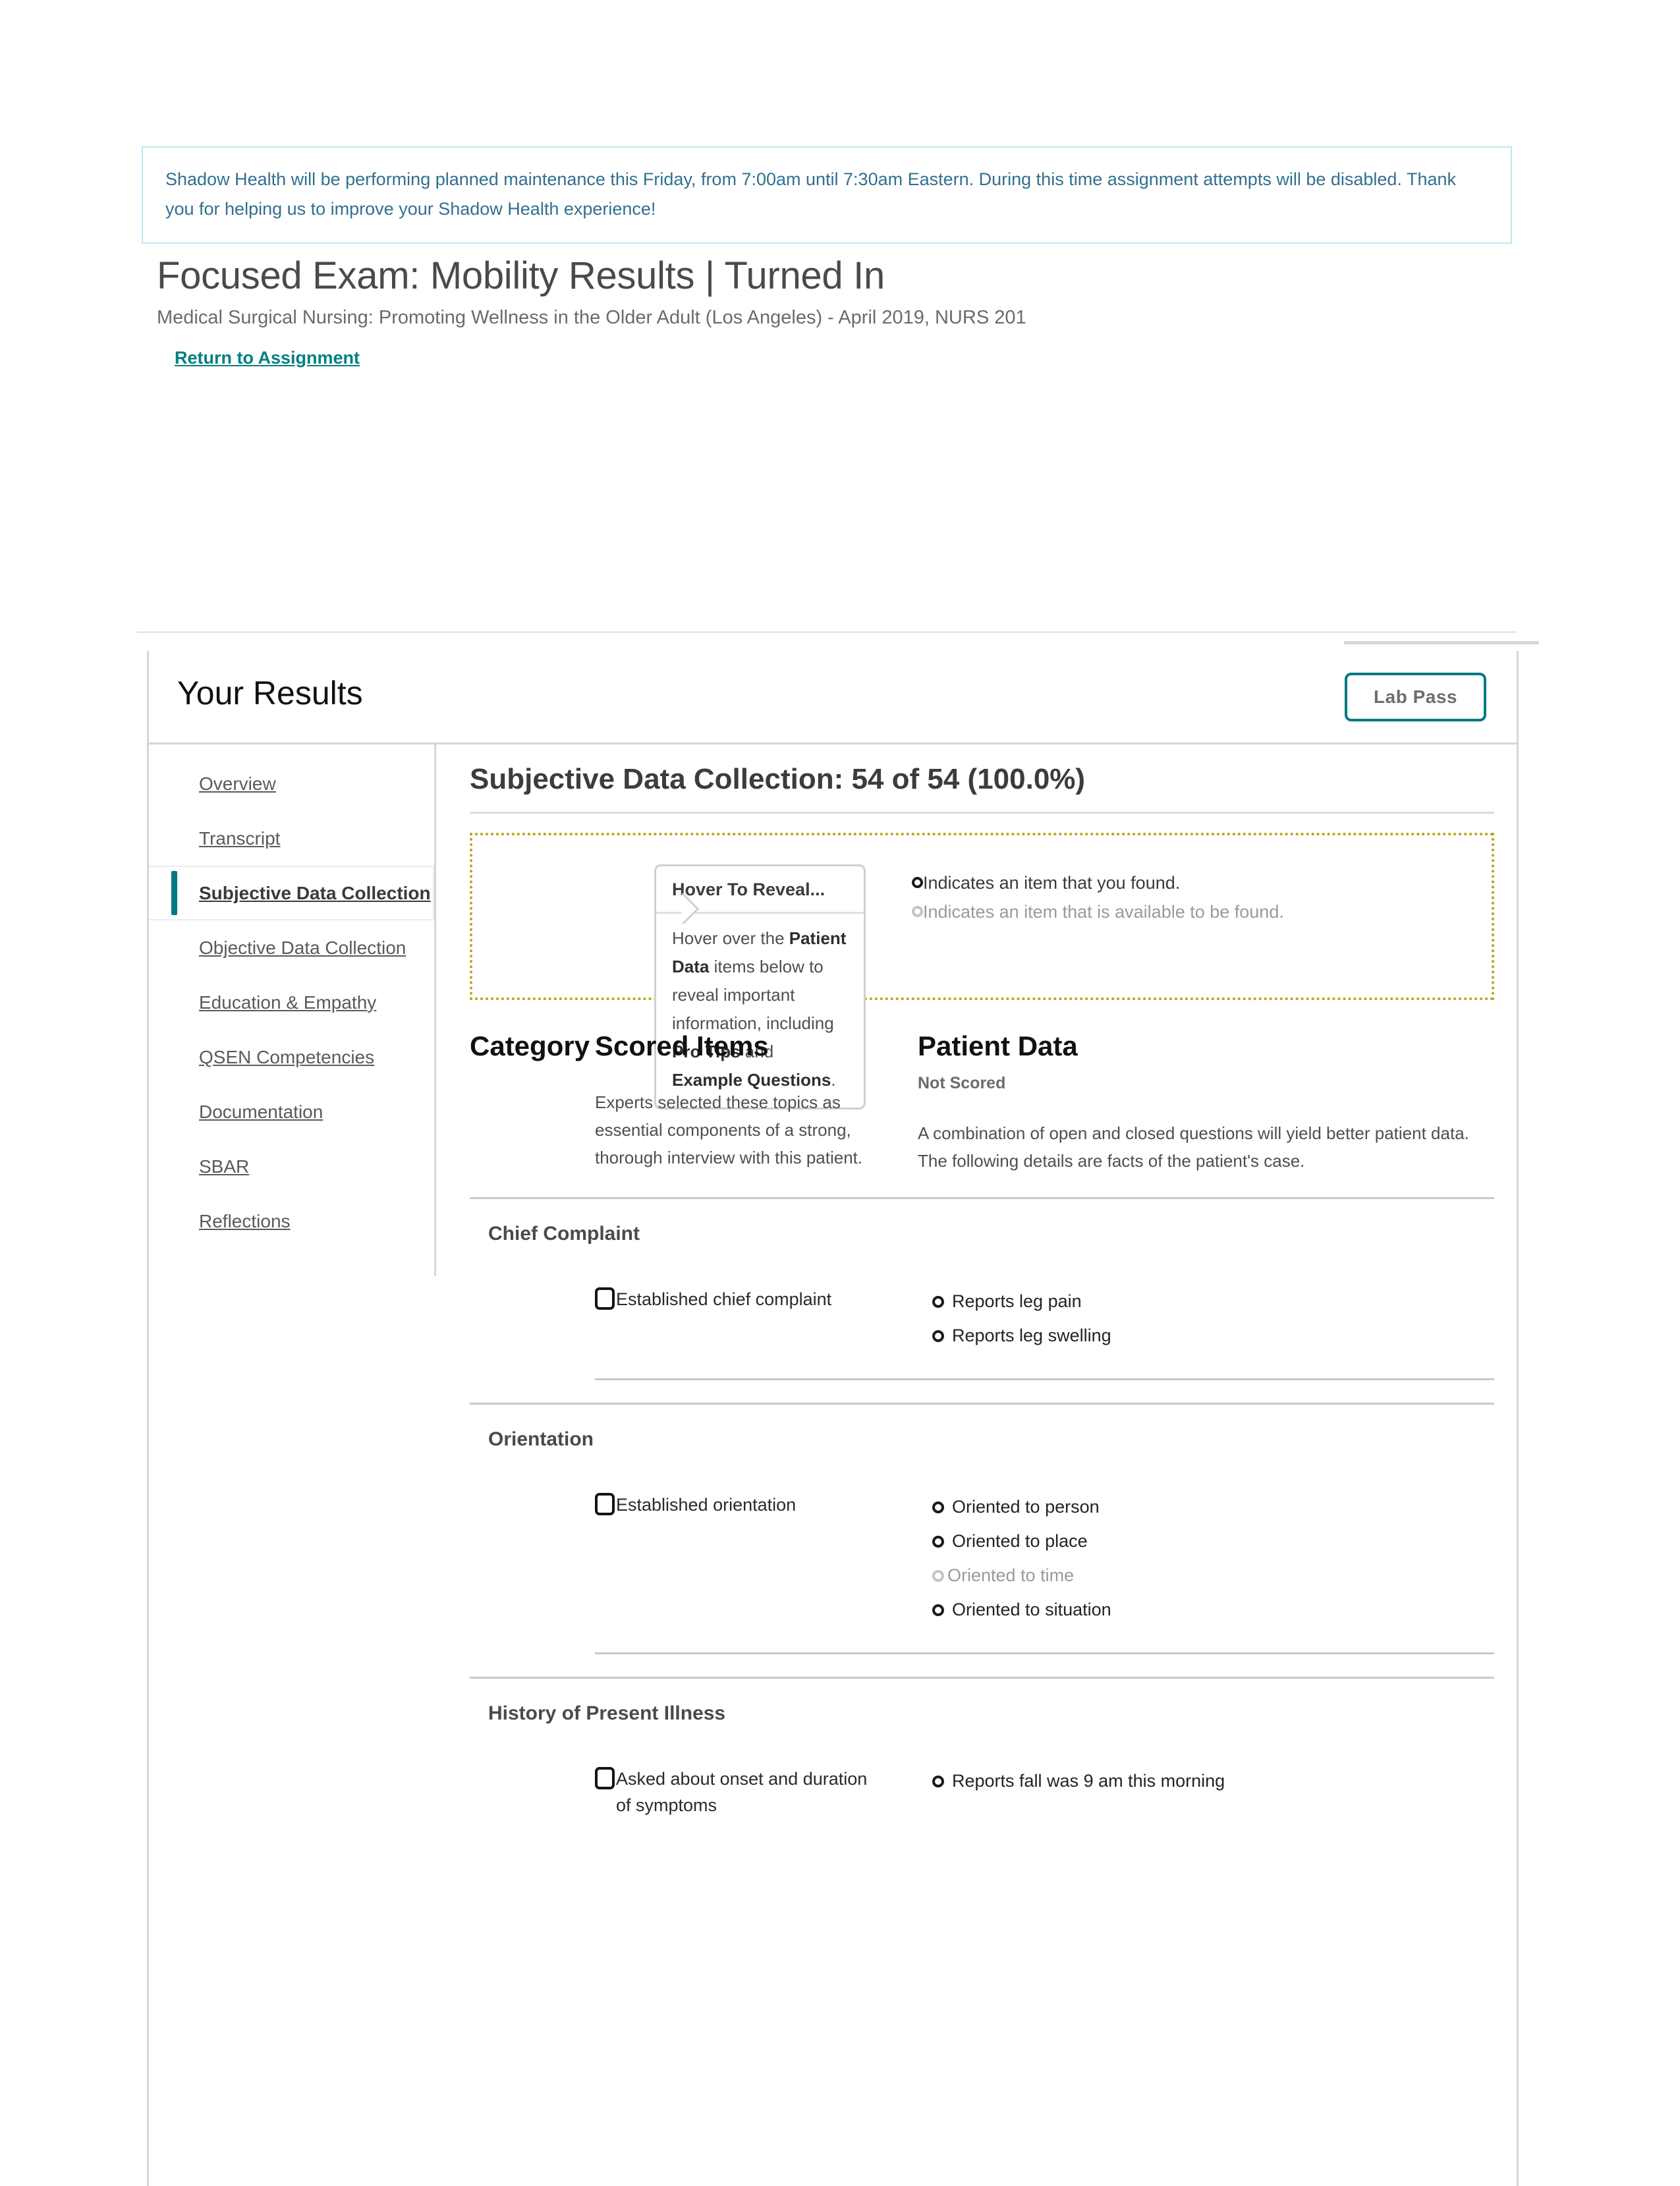 This screenshot has width=1680, height=2186. I want to click on patient-data-item: Reports leg swelling, so click(1213, 1336).